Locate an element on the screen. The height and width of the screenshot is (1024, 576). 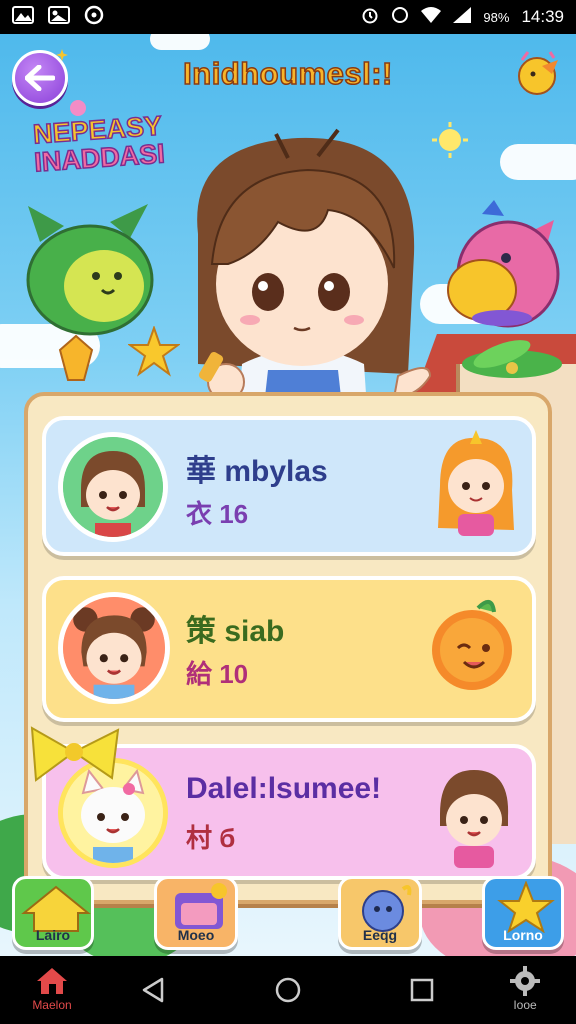
bird-mascot is located at coordinates (502, 267).